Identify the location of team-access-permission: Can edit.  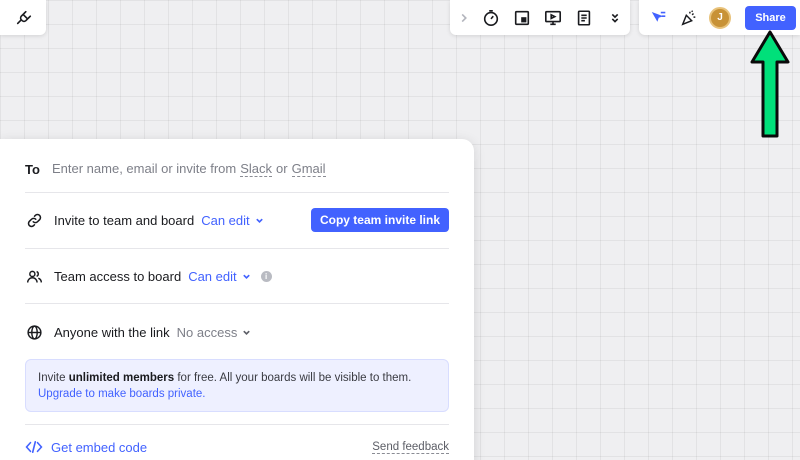
(212, 276).